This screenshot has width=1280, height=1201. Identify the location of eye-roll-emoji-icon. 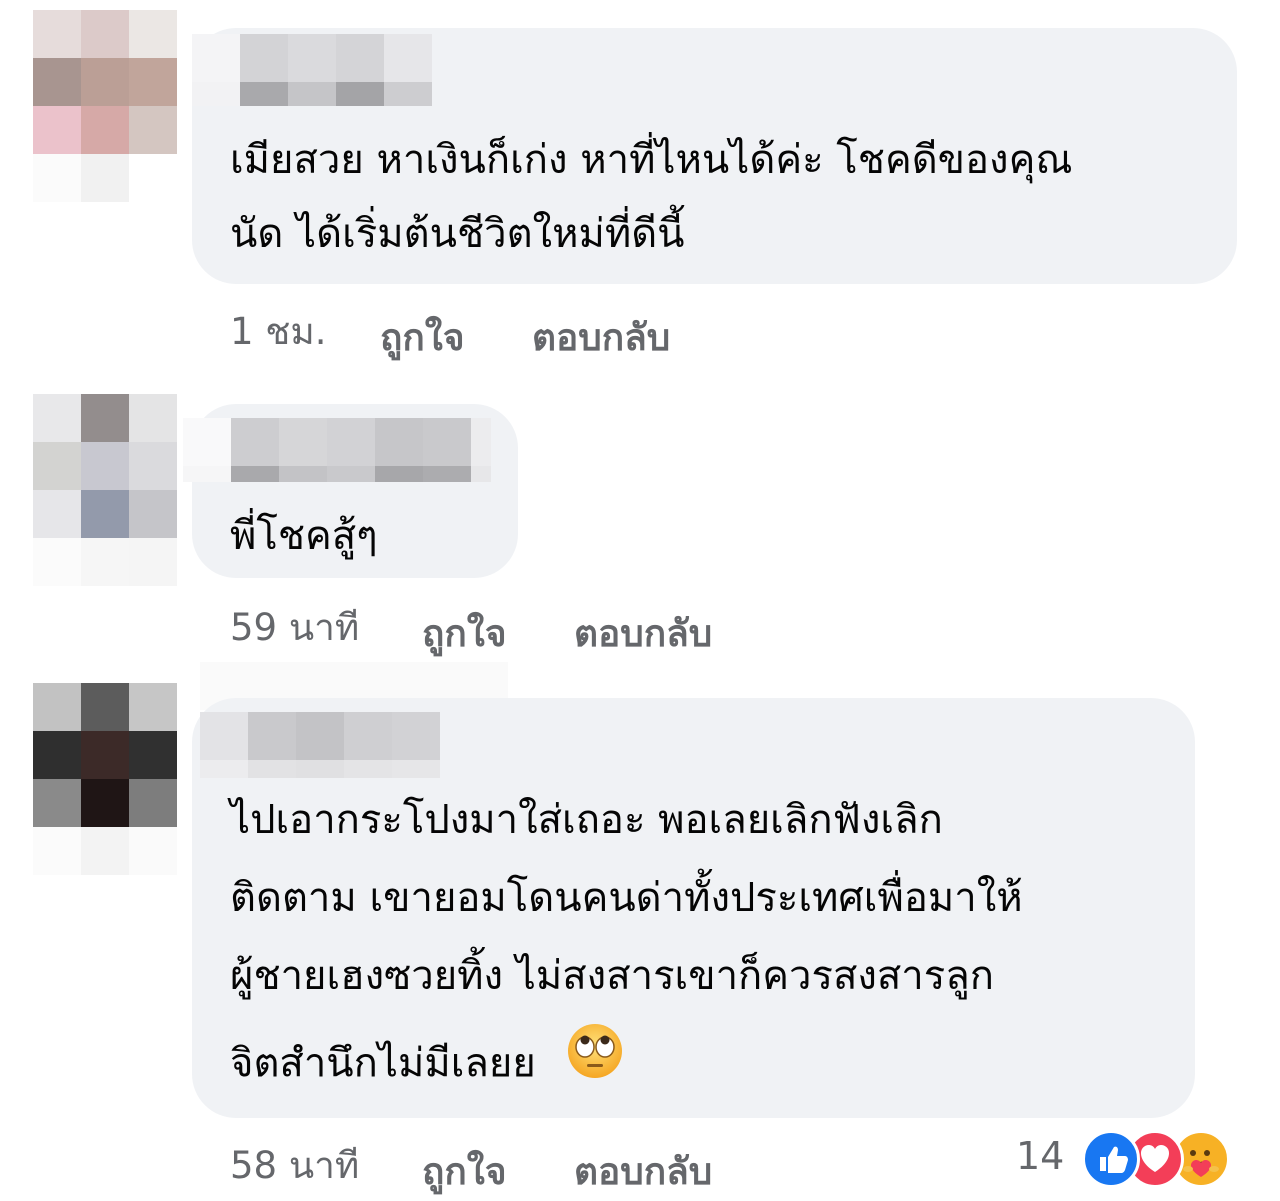
(595, 1061).